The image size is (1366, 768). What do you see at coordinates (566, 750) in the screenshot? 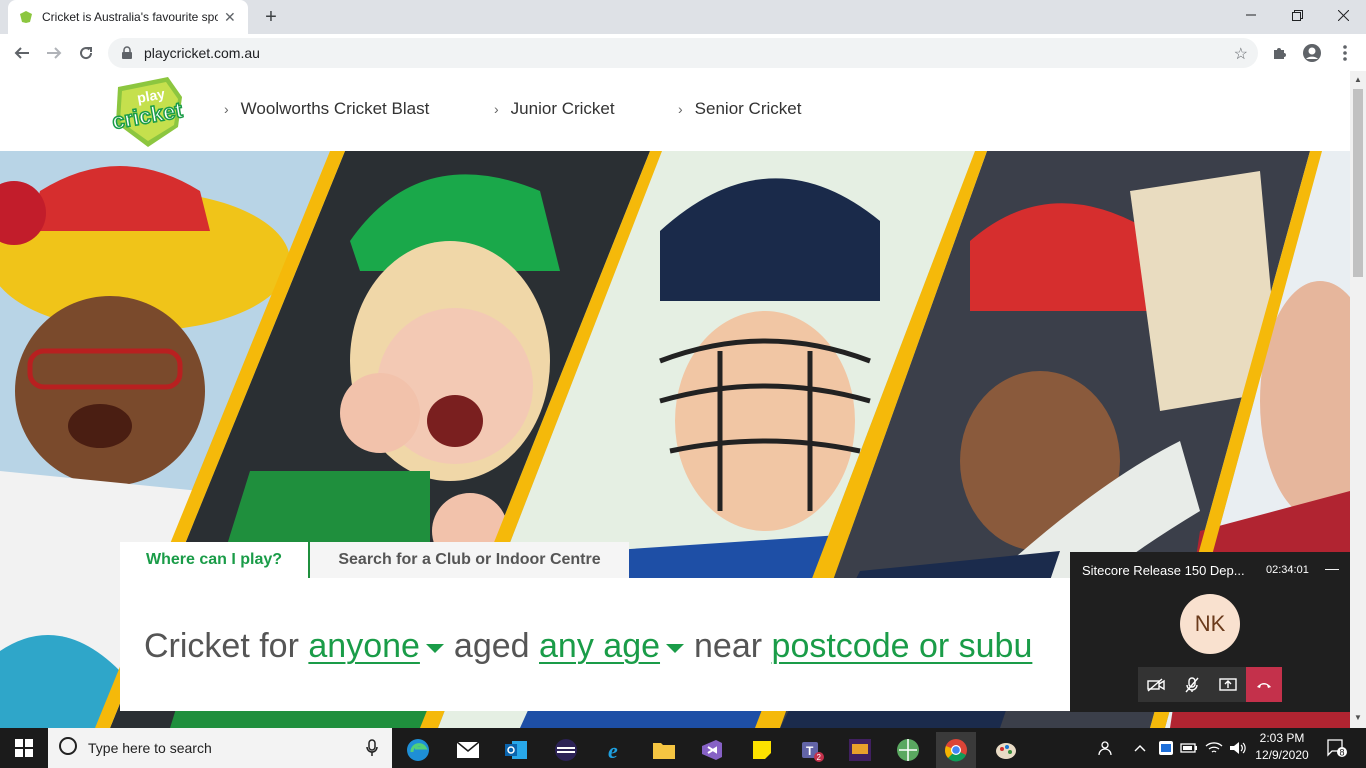
I see `eclipse-icon` at bounding box center [566, 750].